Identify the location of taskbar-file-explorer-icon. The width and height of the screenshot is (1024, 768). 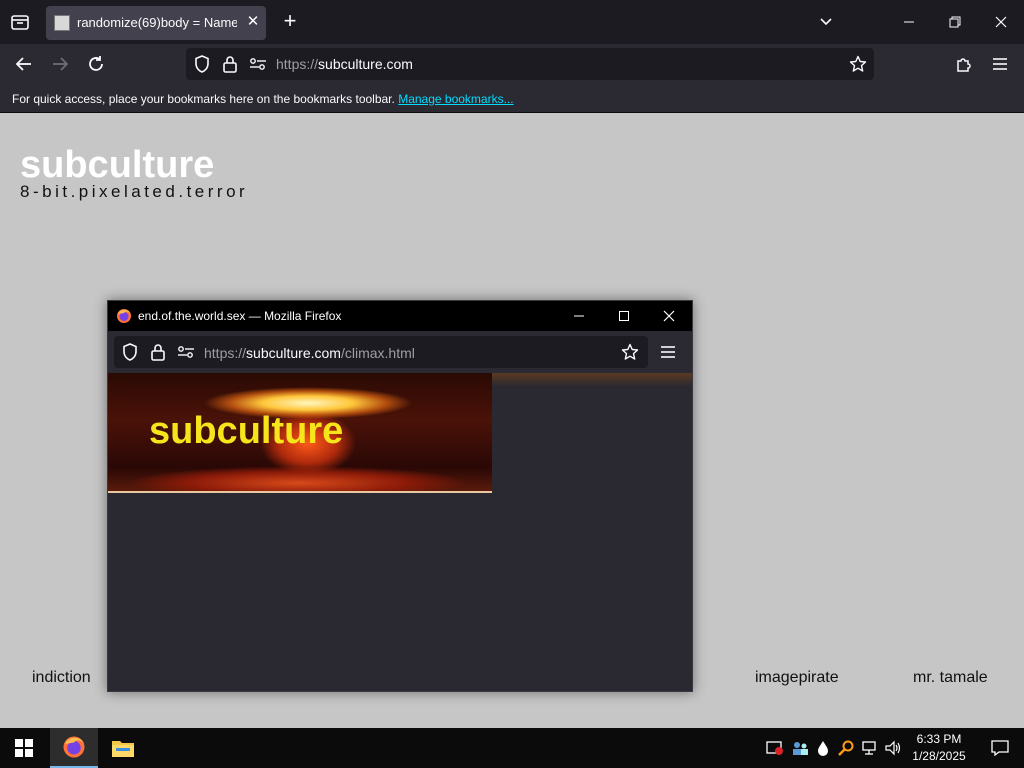
(123, 748).